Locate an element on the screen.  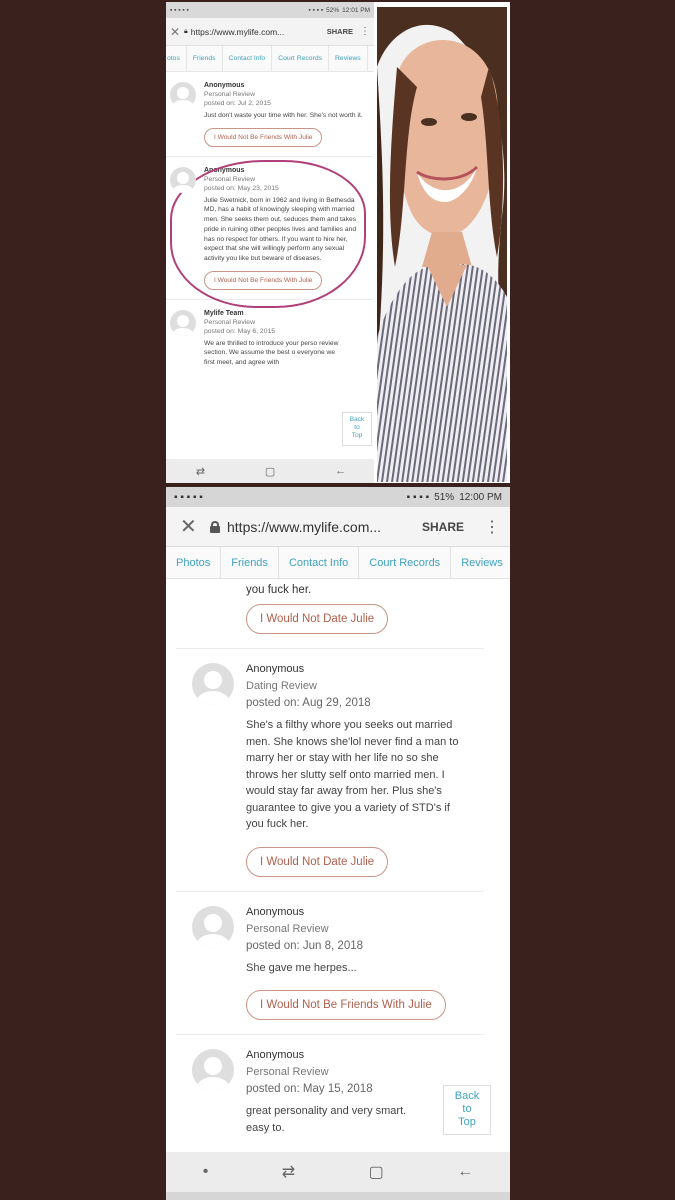
review-date: posted on: Jun 8, 2018 is located at coordinates (305, 945).